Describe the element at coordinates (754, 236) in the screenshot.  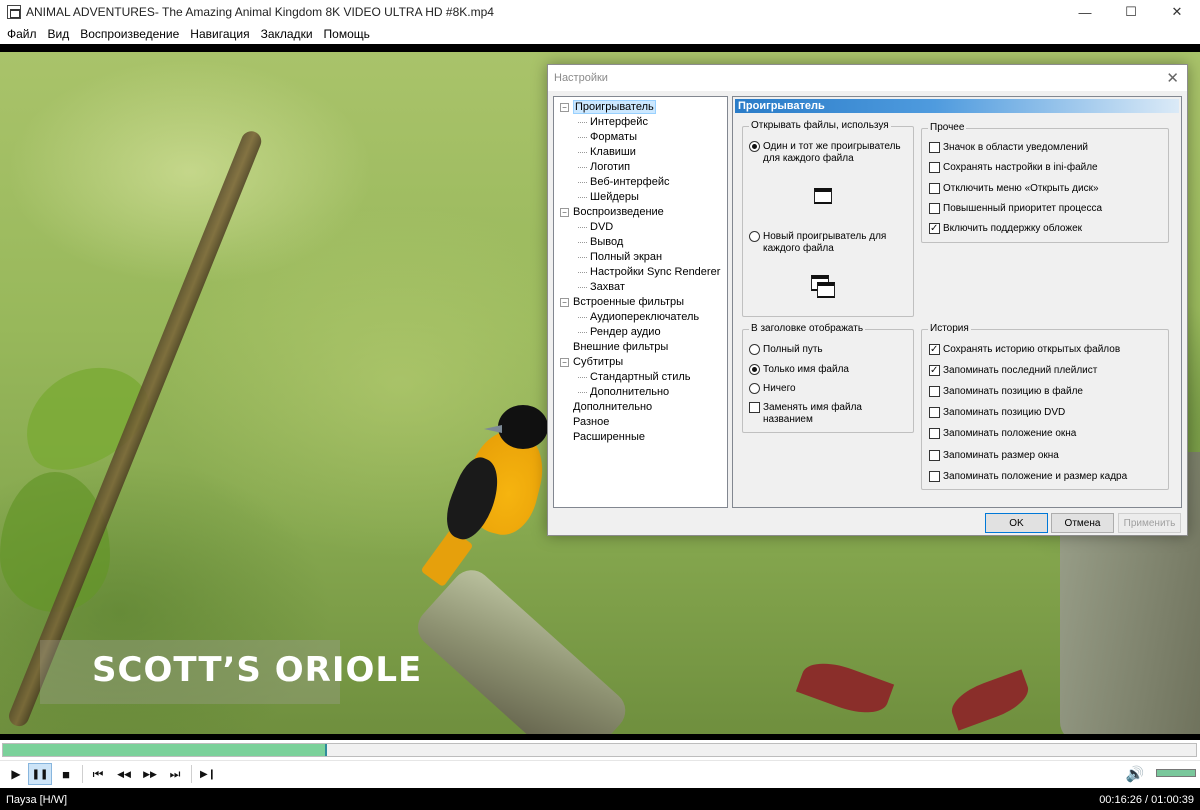
I see `new-player-radio` at that location.